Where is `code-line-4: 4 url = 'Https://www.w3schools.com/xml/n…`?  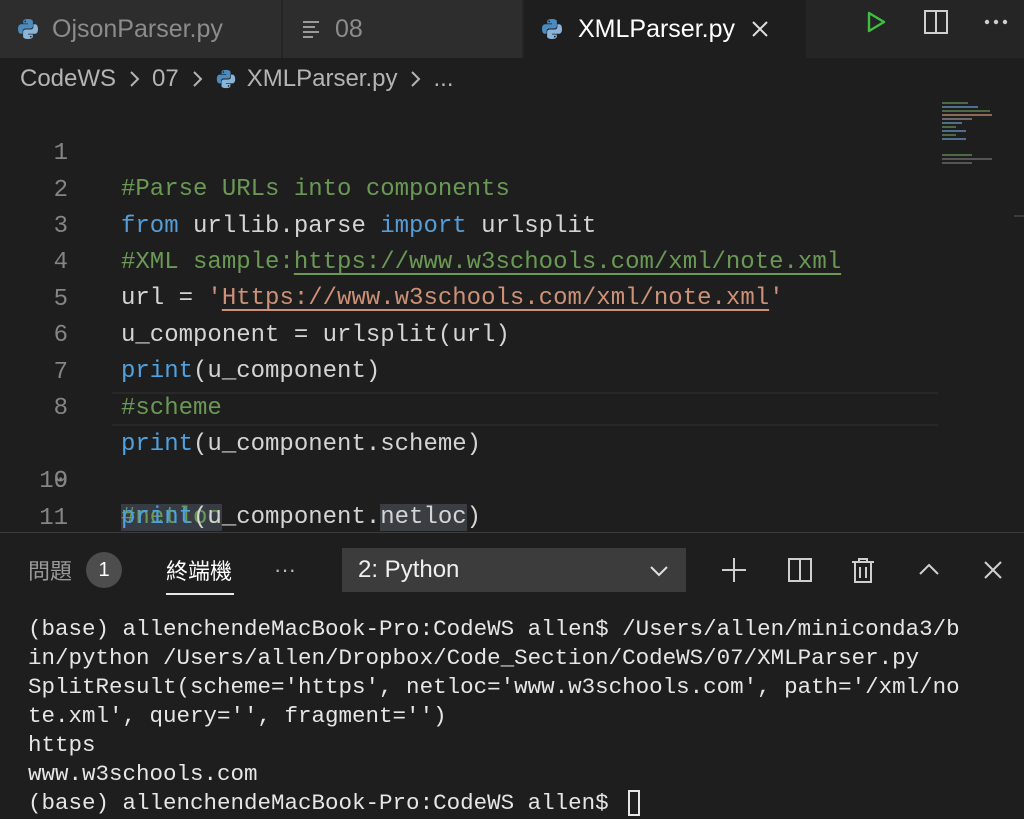
code-line-4: 4 url = 'Https://www.w3schools.com/xml/n… is located at coordinates (512, 260).